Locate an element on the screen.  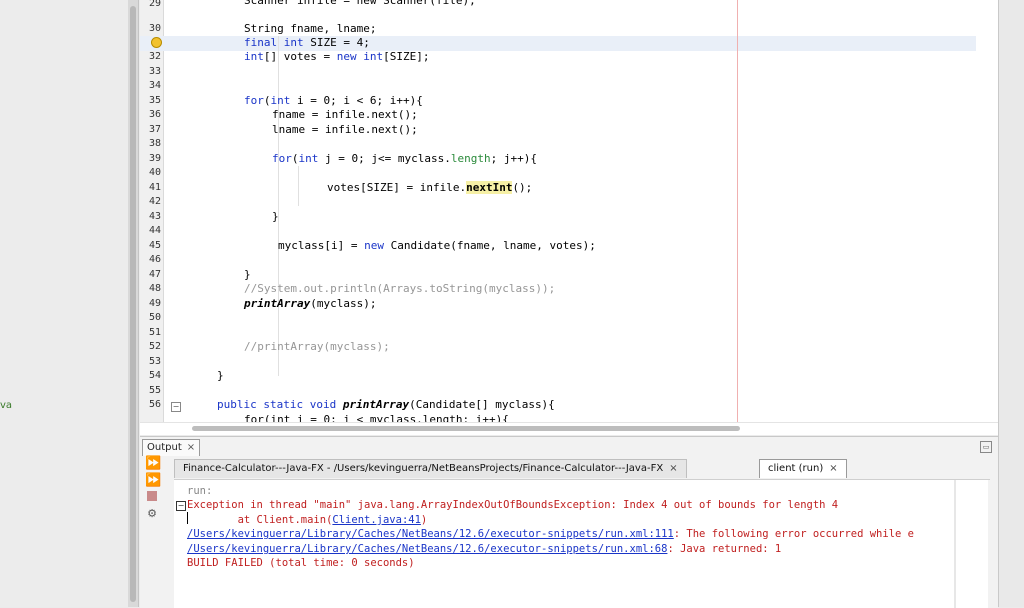
tab-output-label: Output is located at coordinates (164, 447).